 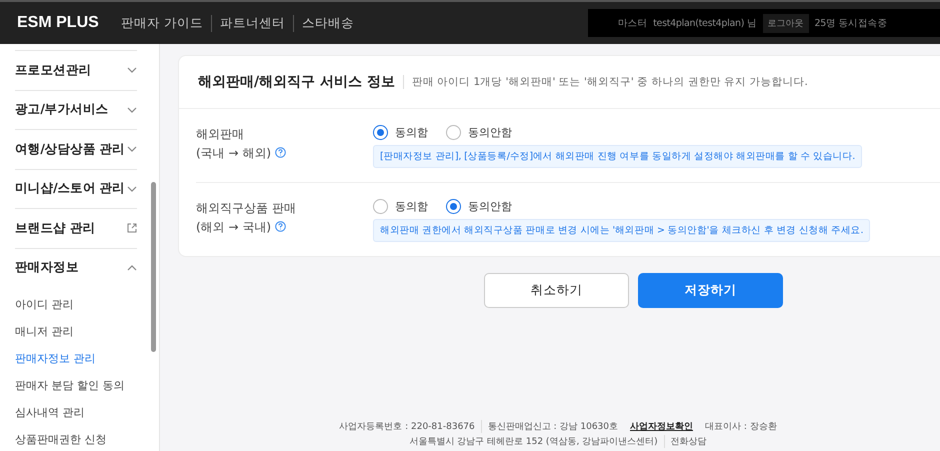 What do you see at coordinates (220, 134) in the screenshot?
I see `field-label: 해외판매` at bounding box center [220, 134].